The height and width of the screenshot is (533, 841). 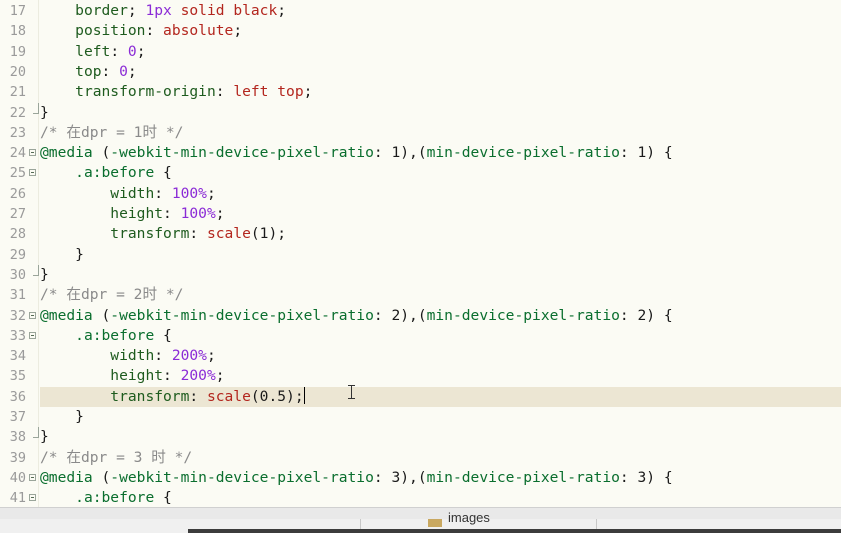 I want to click on code-token: /* 在dpr = 2时 */, so click(x=112, y=295).